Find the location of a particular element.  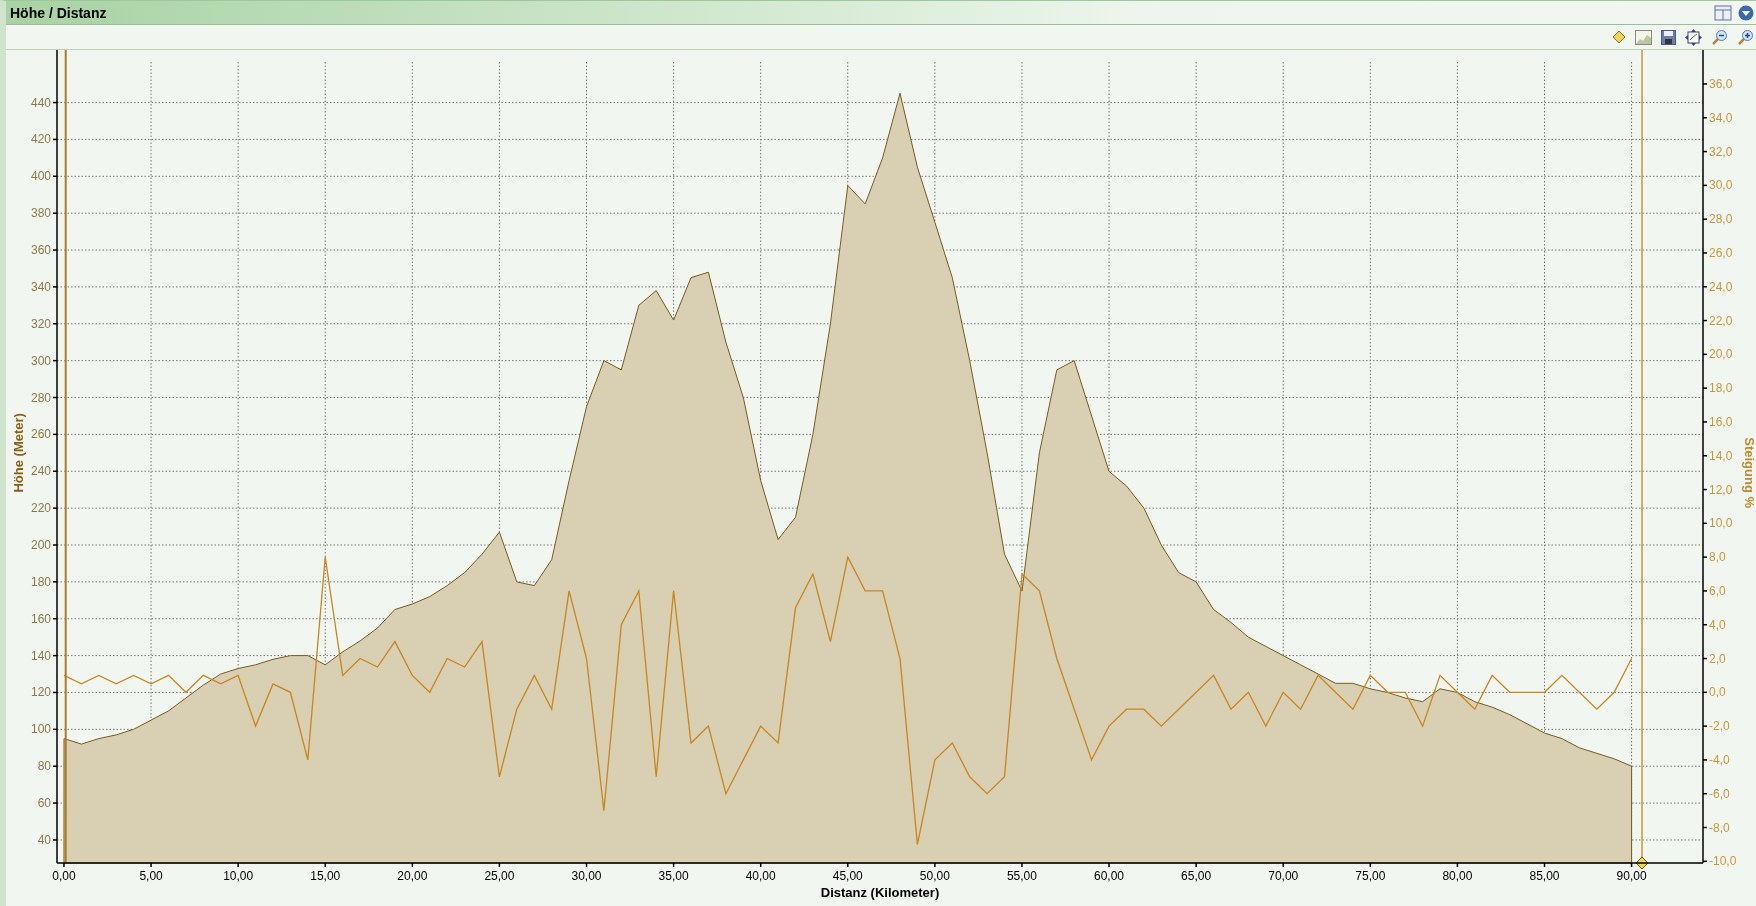

marker-drawing is located at coordinates (1642, 460).